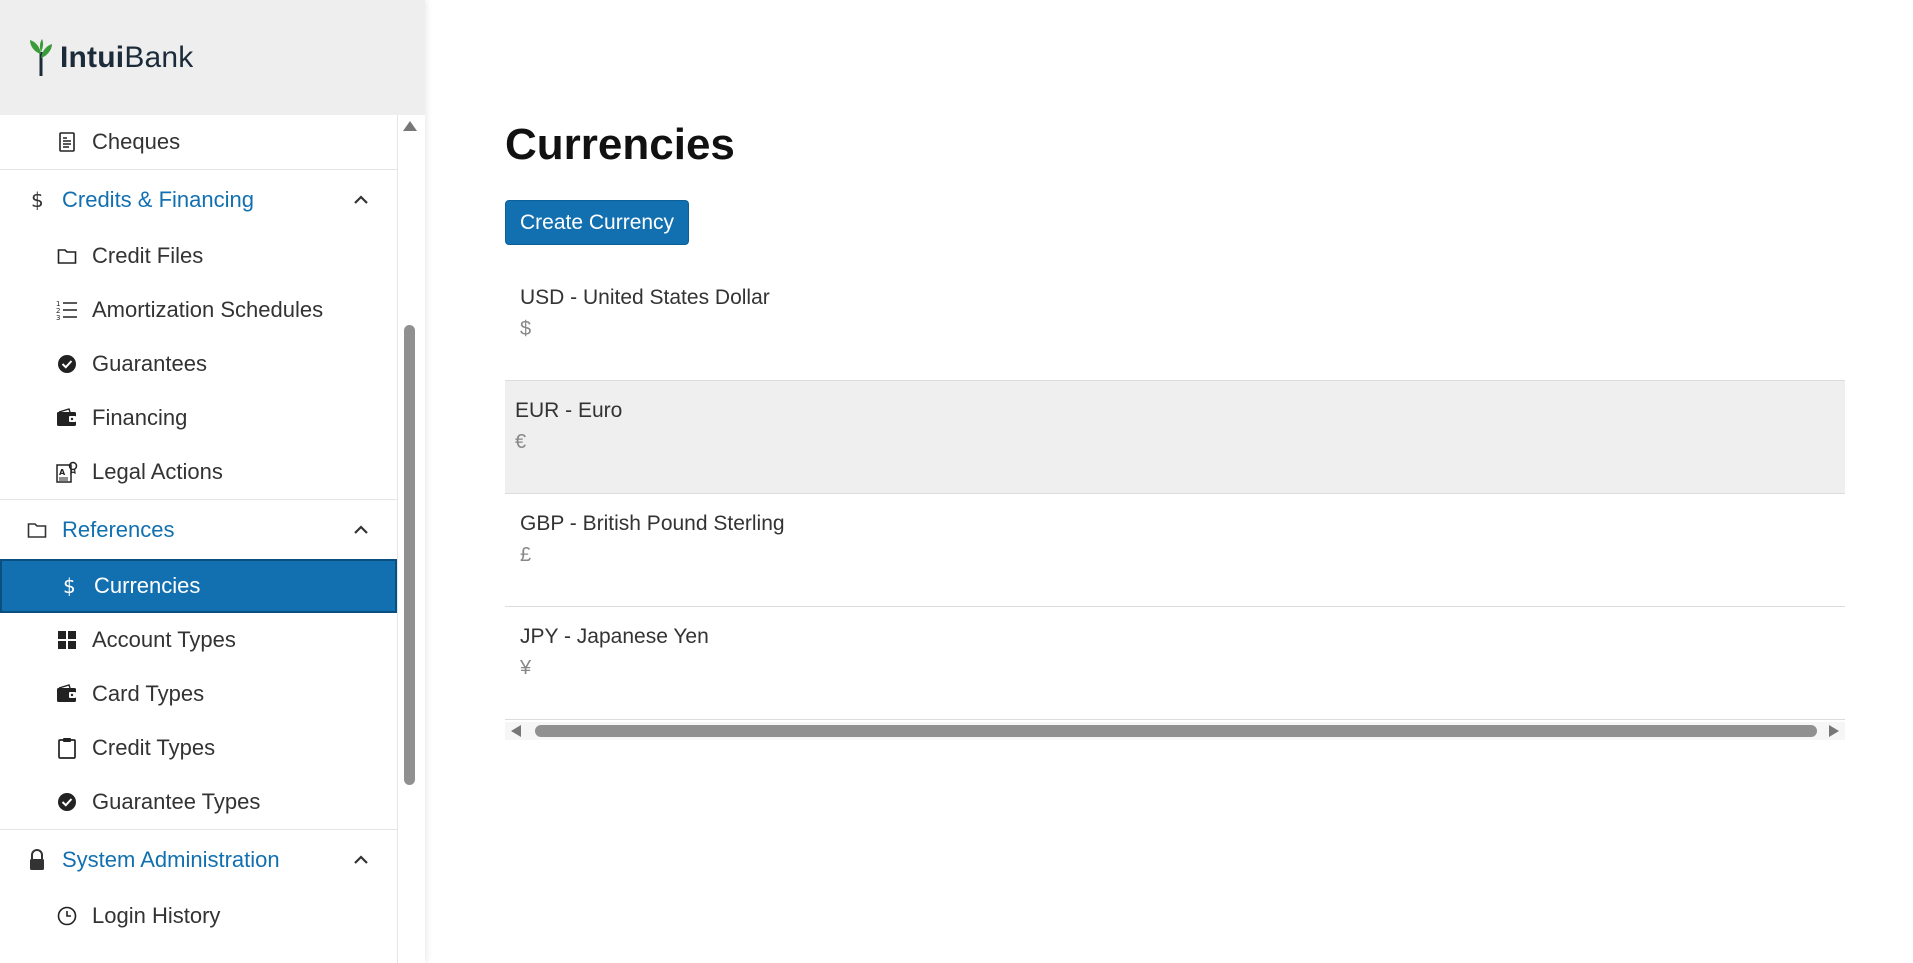 The width and height of the screenshot is (1913, 963). I want to click on sidebar-group-system-administration: System Administration, so click(198, 859).